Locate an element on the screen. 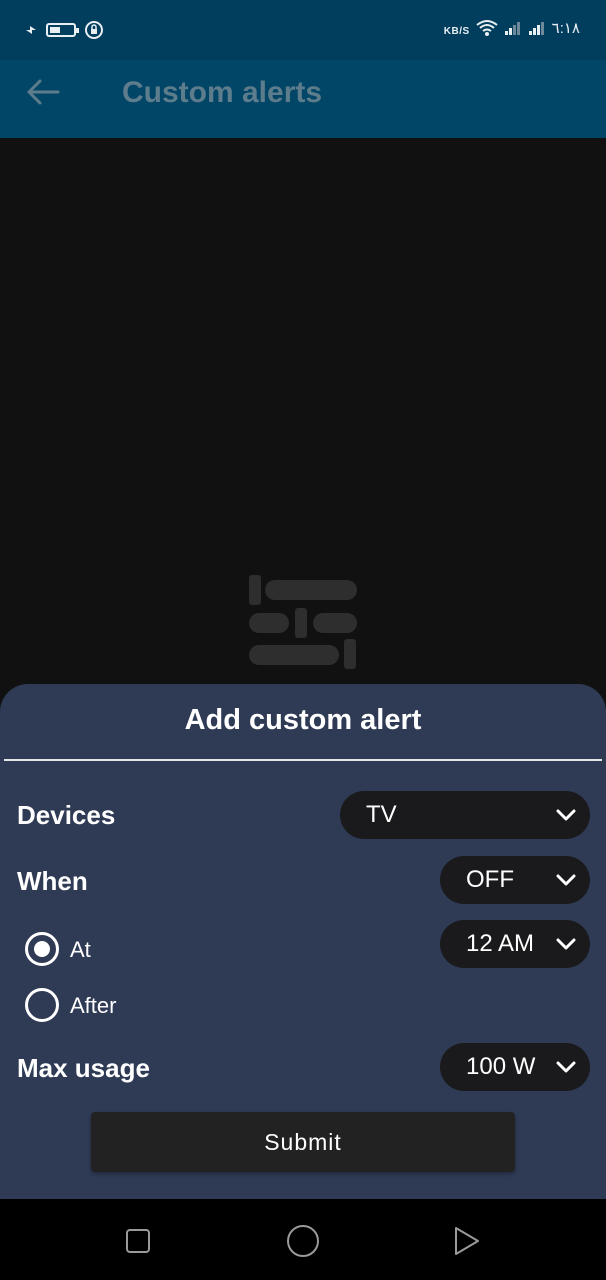 The height and width of the screenshot is (1280, 606). time-value: 12 AM is located at coordinates (500, 943).